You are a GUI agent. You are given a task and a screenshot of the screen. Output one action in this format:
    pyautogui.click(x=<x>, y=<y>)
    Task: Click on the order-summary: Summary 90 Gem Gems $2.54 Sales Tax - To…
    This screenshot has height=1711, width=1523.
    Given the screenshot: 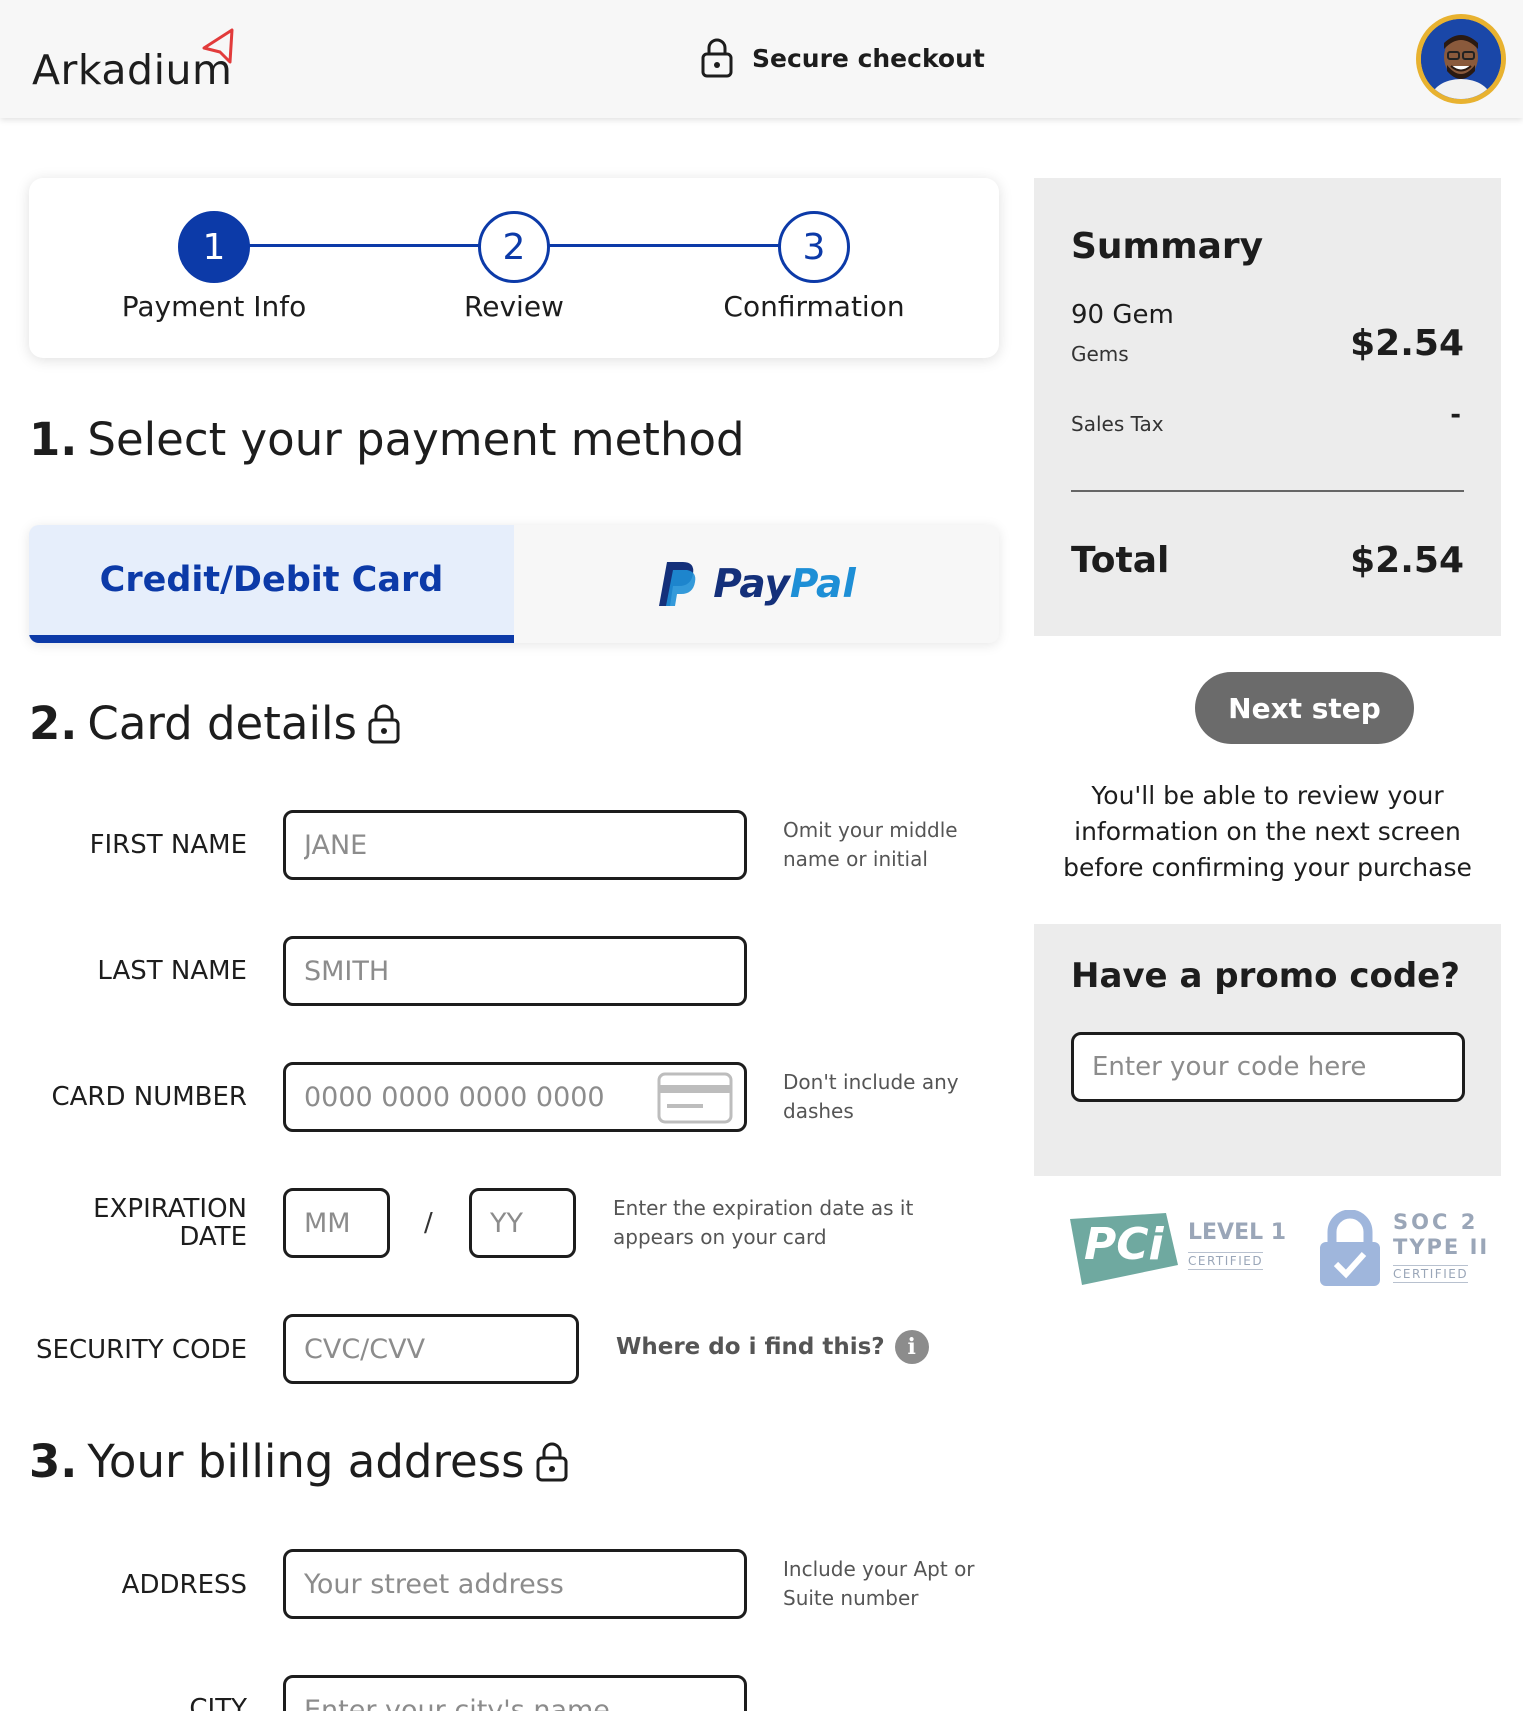 What is the action you would take?
    pyautogui.click(x=1267, y=407)
    